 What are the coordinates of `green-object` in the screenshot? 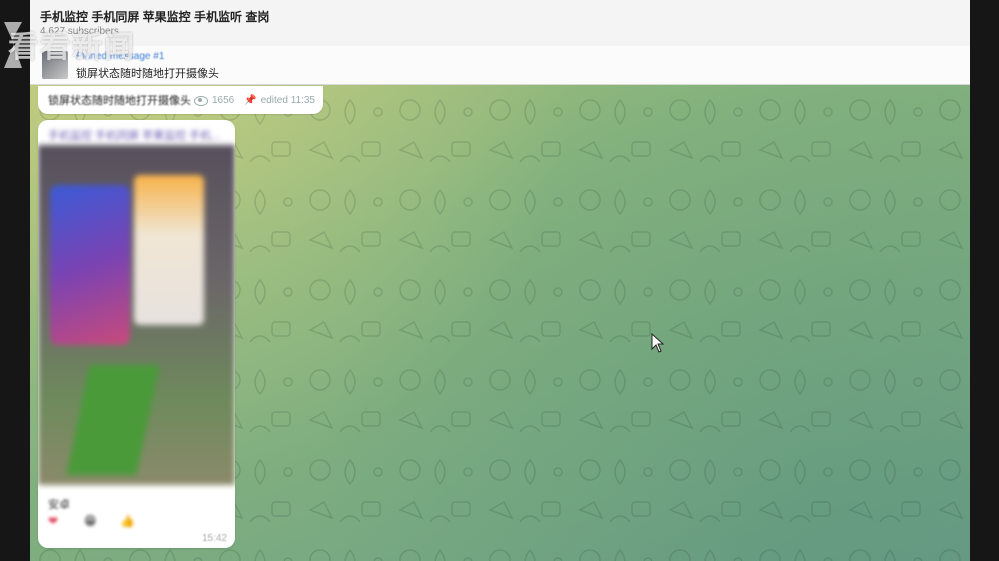 It's located at (113, 420).